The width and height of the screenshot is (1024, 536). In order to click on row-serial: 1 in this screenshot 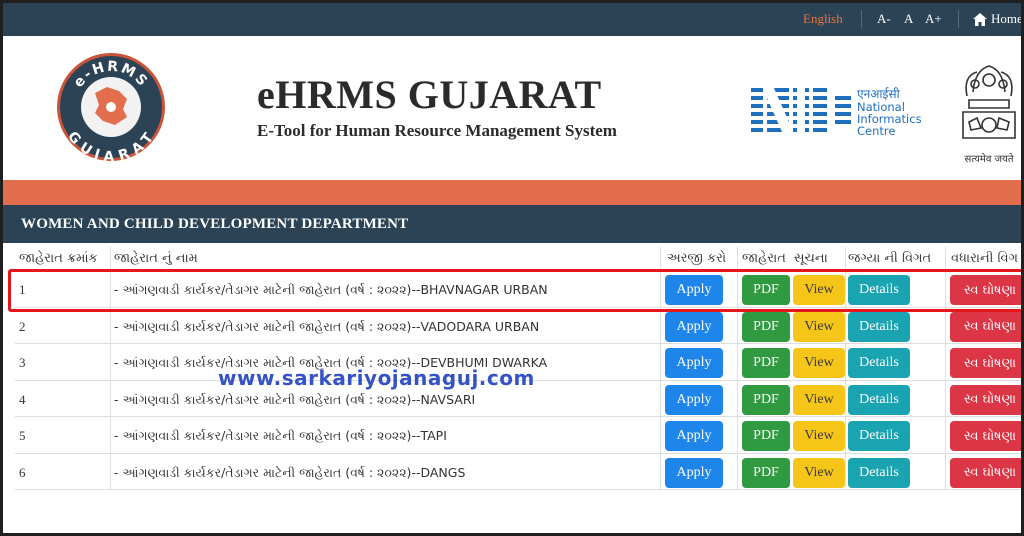, I will do `click(22, 289)`.